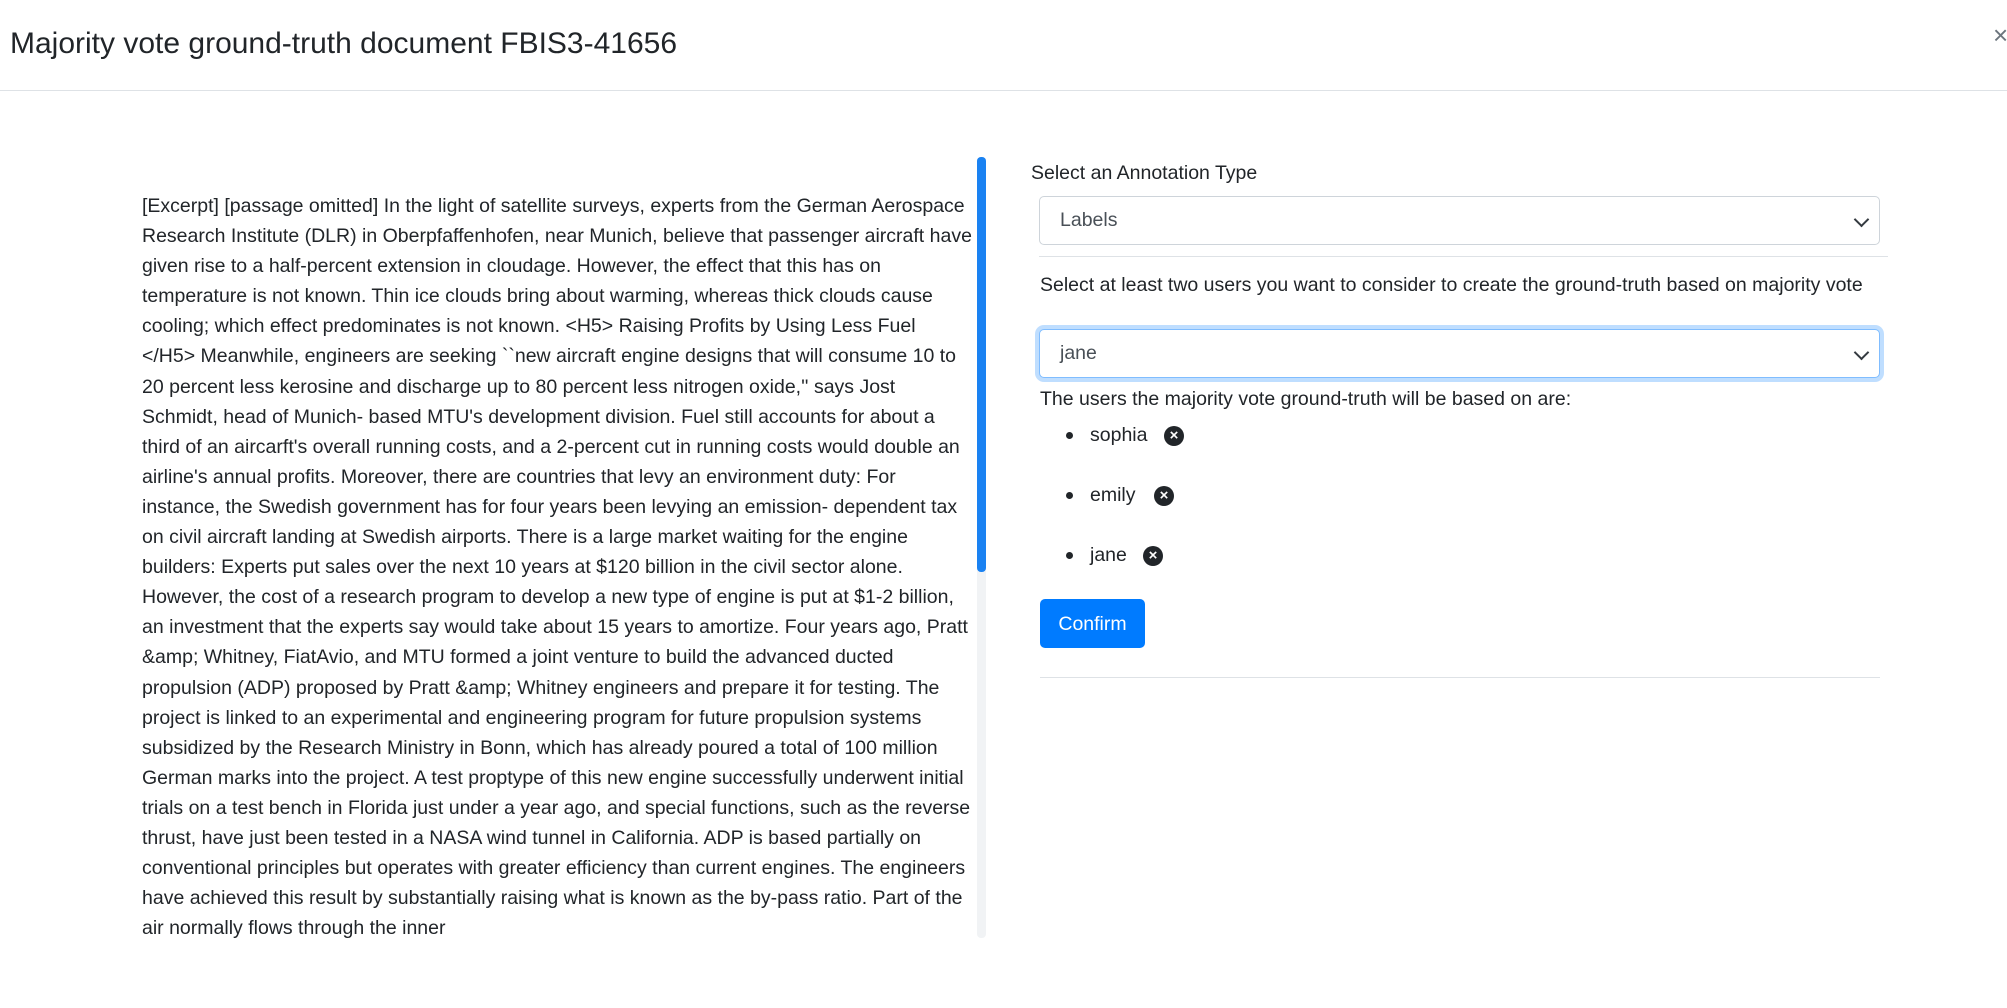 This screenshot has width=2007, height=1008. I want to click on scrollbar-thumb, so click(981, 364).